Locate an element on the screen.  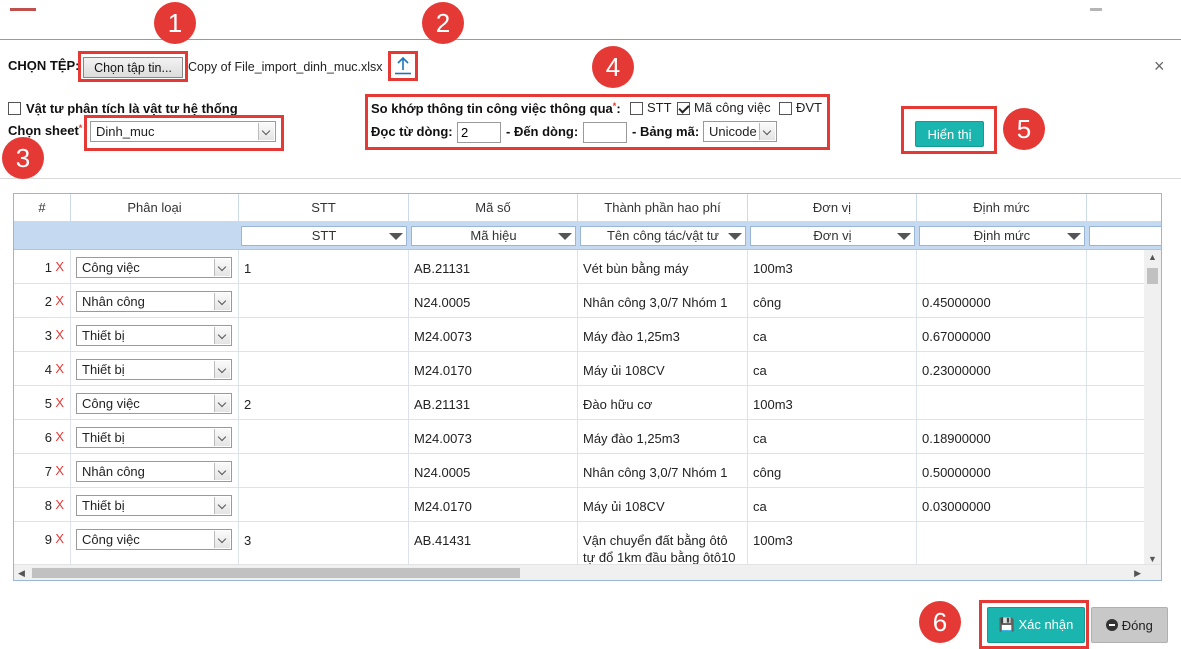
annotation-box-show is located at coordinates (949, 130).